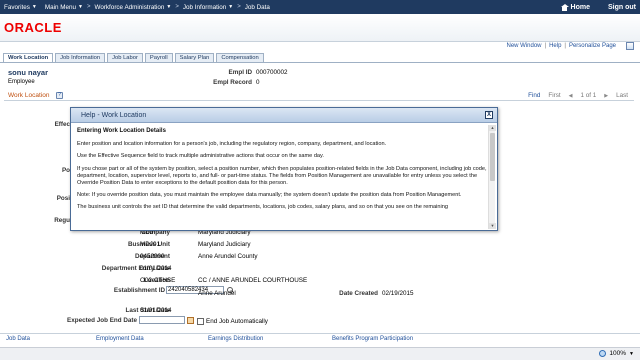 This screenshot has width=640, height=360. Describe the element at coordinates (18, 339) in the screenshot. I see `job-data-link: Job Data` at that location.